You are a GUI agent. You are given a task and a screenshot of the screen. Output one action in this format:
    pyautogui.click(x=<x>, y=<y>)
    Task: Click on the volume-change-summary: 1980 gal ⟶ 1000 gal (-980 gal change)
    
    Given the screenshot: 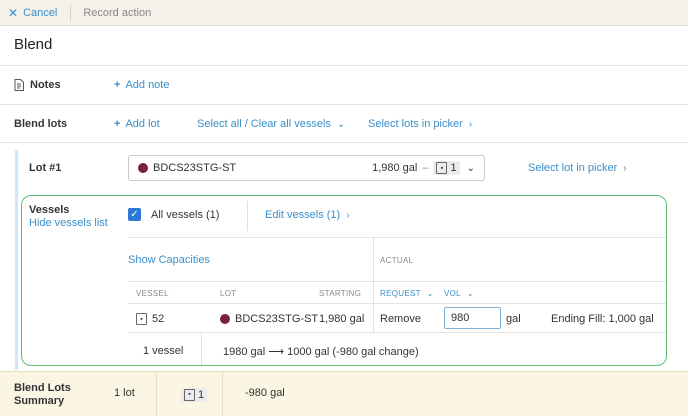 What is the action you would take?
    pyautogui.click(x=321, y=351)
    